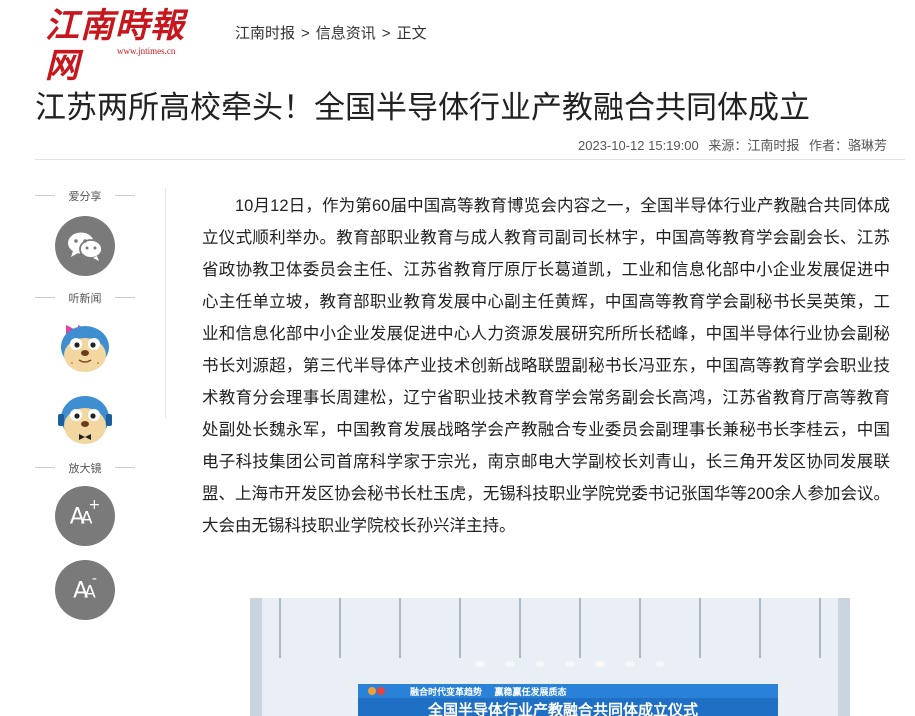  Describe the element at coordinates (85, 419) in the screenshot. I see `male-voice-avatar-icon` at that location.